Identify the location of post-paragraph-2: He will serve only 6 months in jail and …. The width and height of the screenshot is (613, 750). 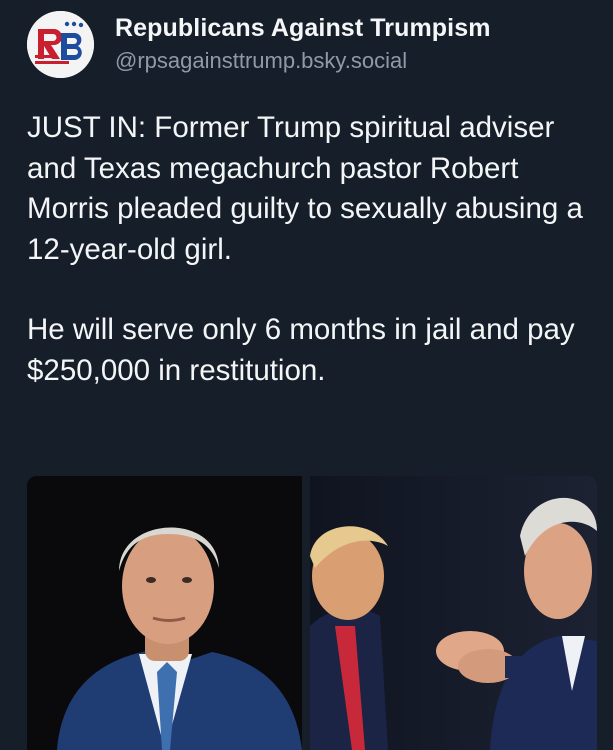
(301, 350).